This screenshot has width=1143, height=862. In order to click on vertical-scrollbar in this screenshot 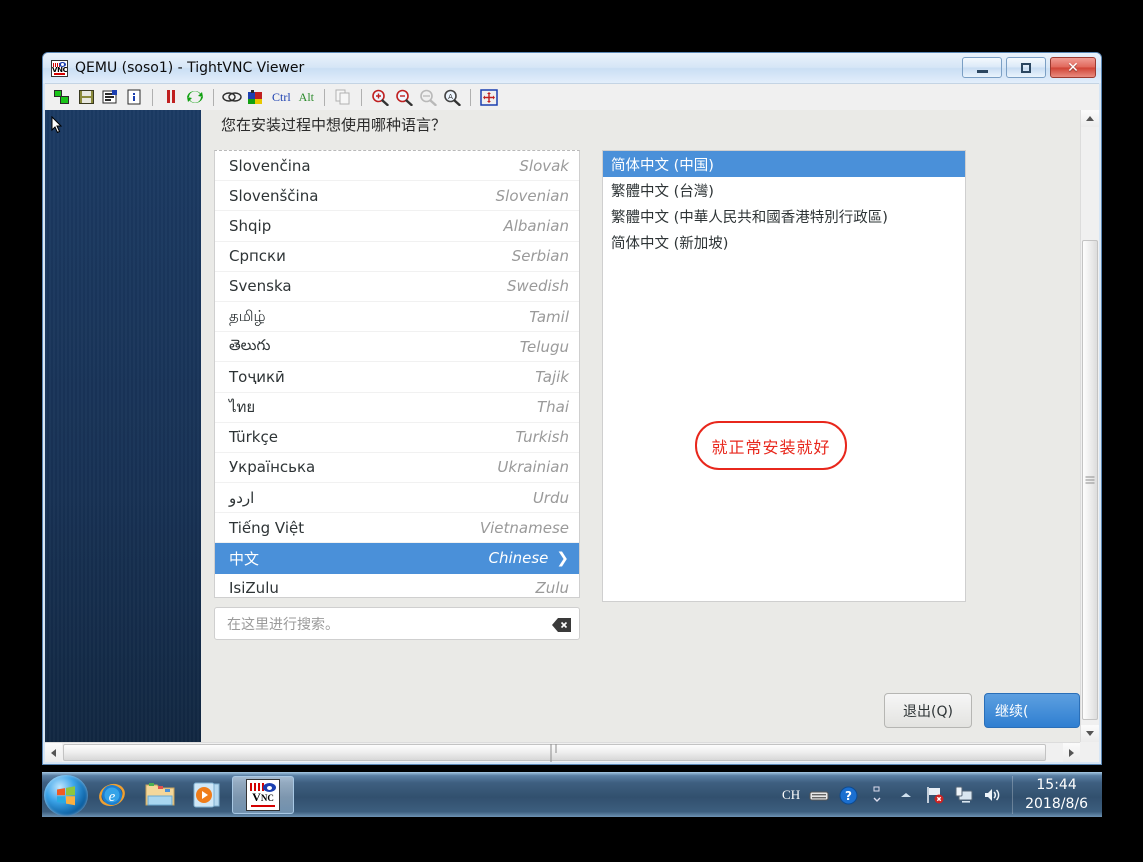, I will do `click(1089, 426)`.